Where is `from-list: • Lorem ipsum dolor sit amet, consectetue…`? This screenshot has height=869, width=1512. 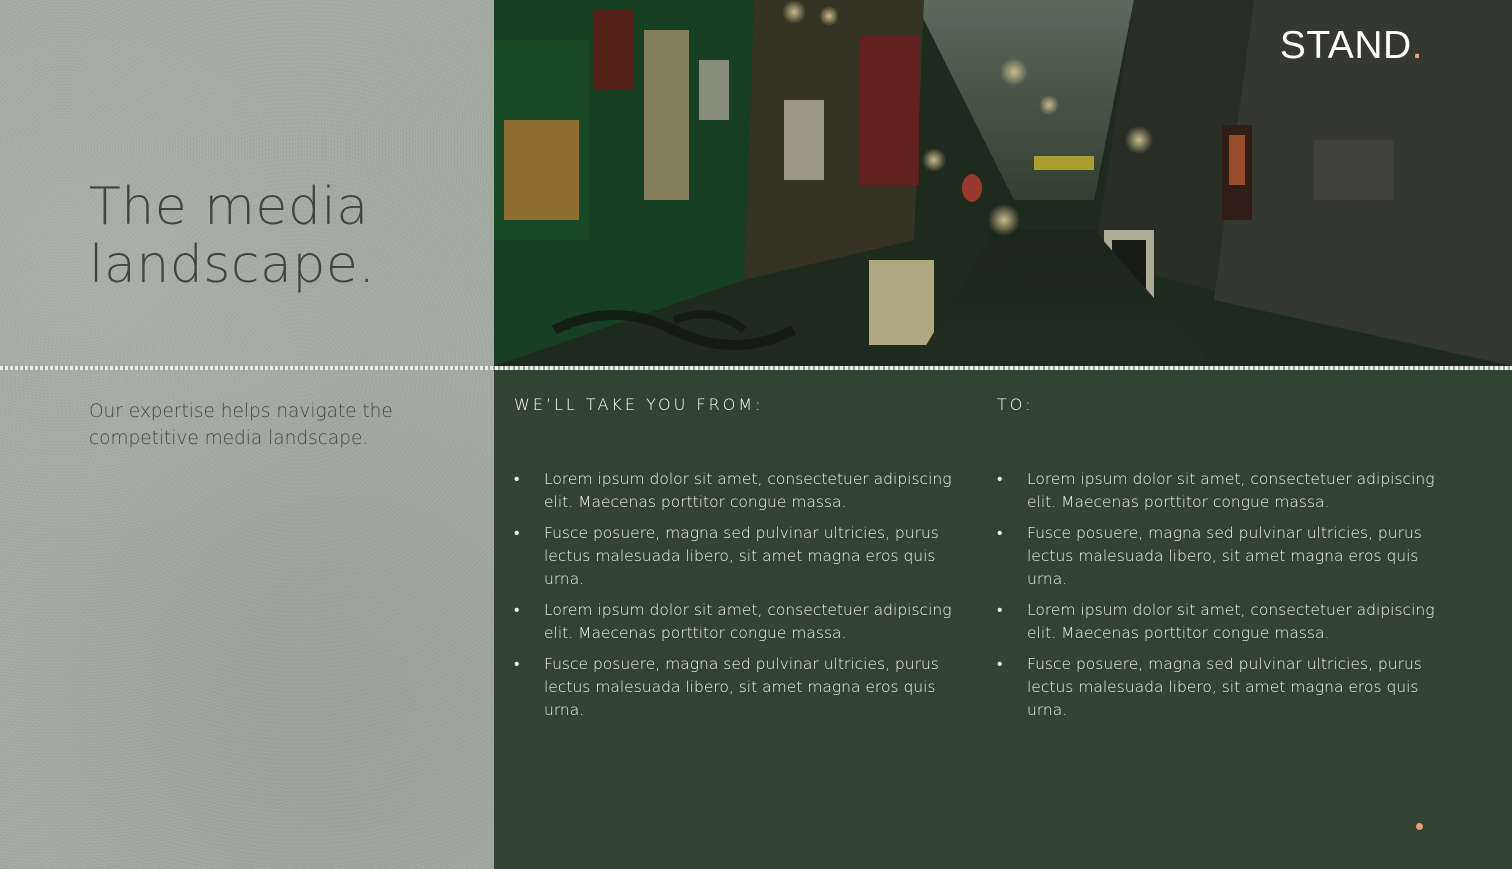 from-list: • Lorem ipsum dolor sit amet, consectetue… is located at coordinates (734, 595).